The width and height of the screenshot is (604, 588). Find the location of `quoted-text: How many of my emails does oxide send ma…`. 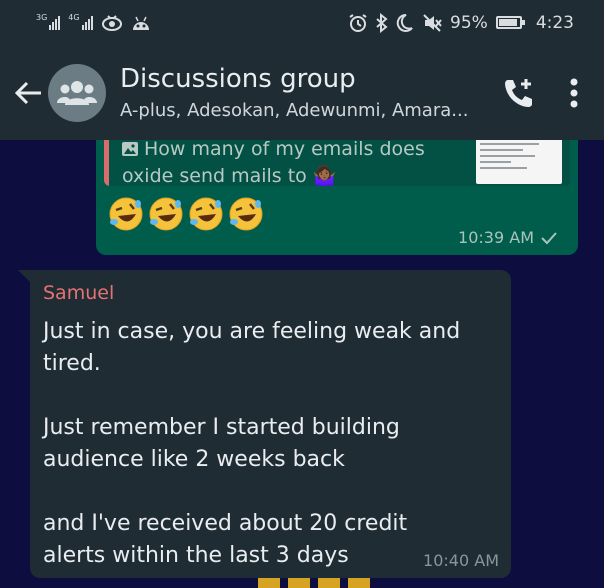

quoted-text: How many of my emails does oxide send ma… is located at coordinates (273, 163).